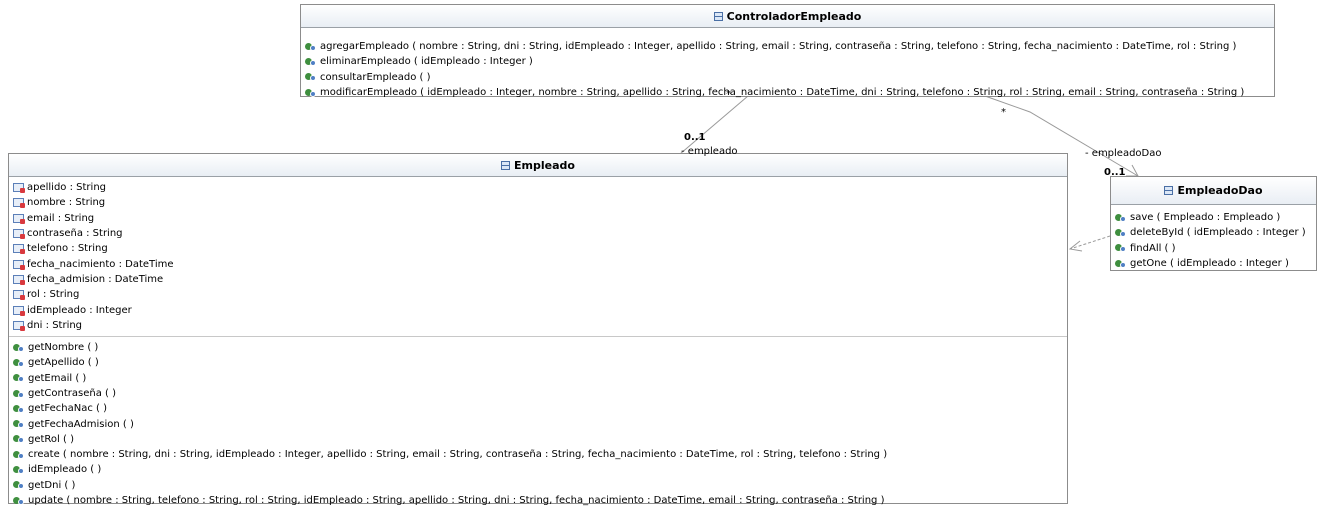  What do you see at coordinates (1153, 248) in the screenshot?
I see `operation-label: findAll ( )` at bounding box center [1153, 248].